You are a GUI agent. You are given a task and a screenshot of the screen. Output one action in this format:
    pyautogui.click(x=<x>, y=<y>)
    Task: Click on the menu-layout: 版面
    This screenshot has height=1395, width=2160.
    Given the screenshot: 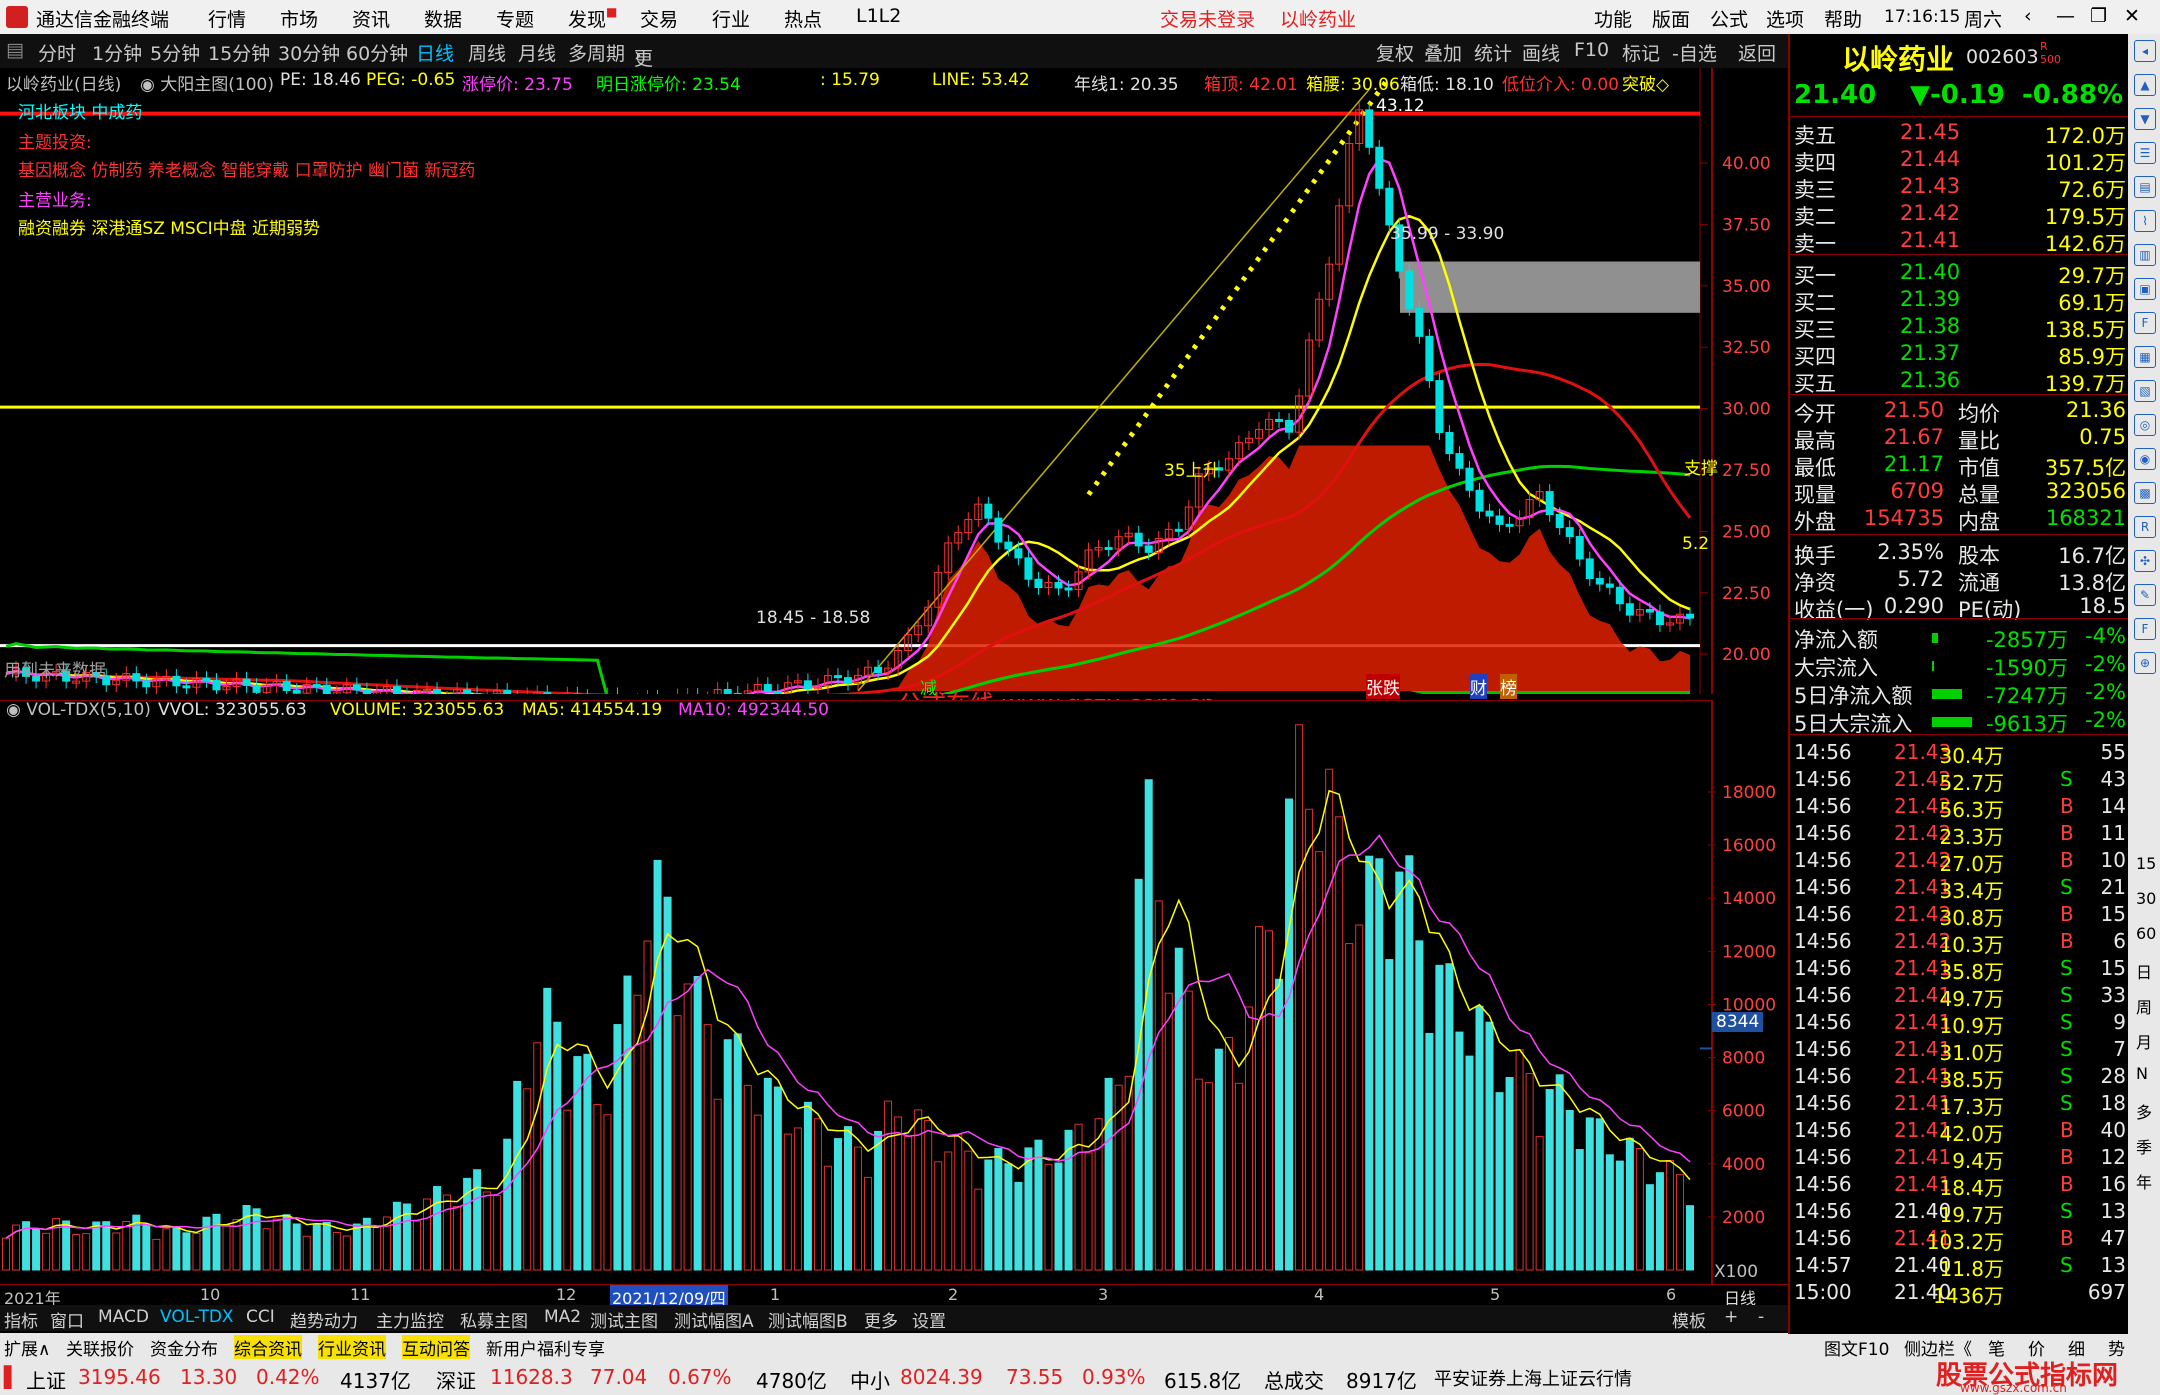 What is the action you would take?
    pyautogui.click(x=1671, y=18)
    